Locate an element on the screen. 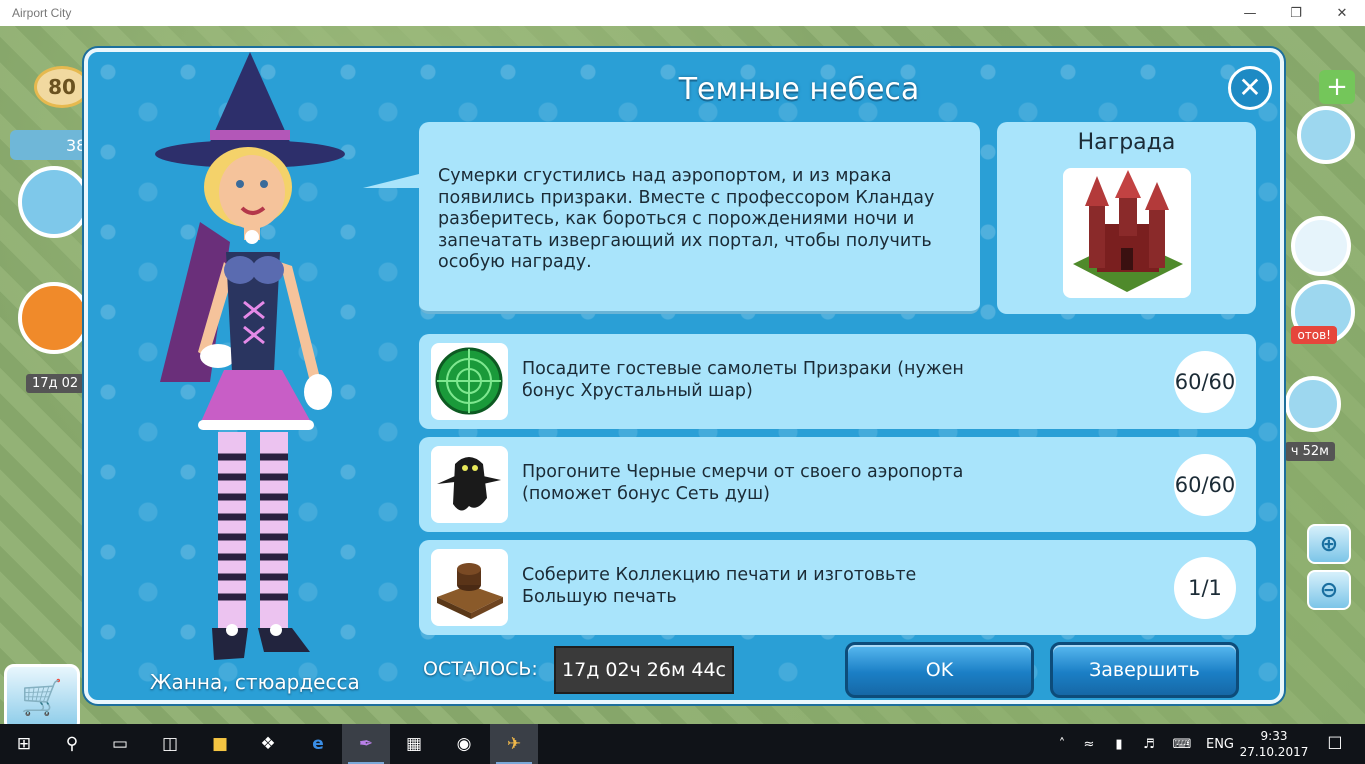 The height and width of the screenshot is (764, 1365). zoom-in-button: ⊕ is located at coordinates (1329, 544).